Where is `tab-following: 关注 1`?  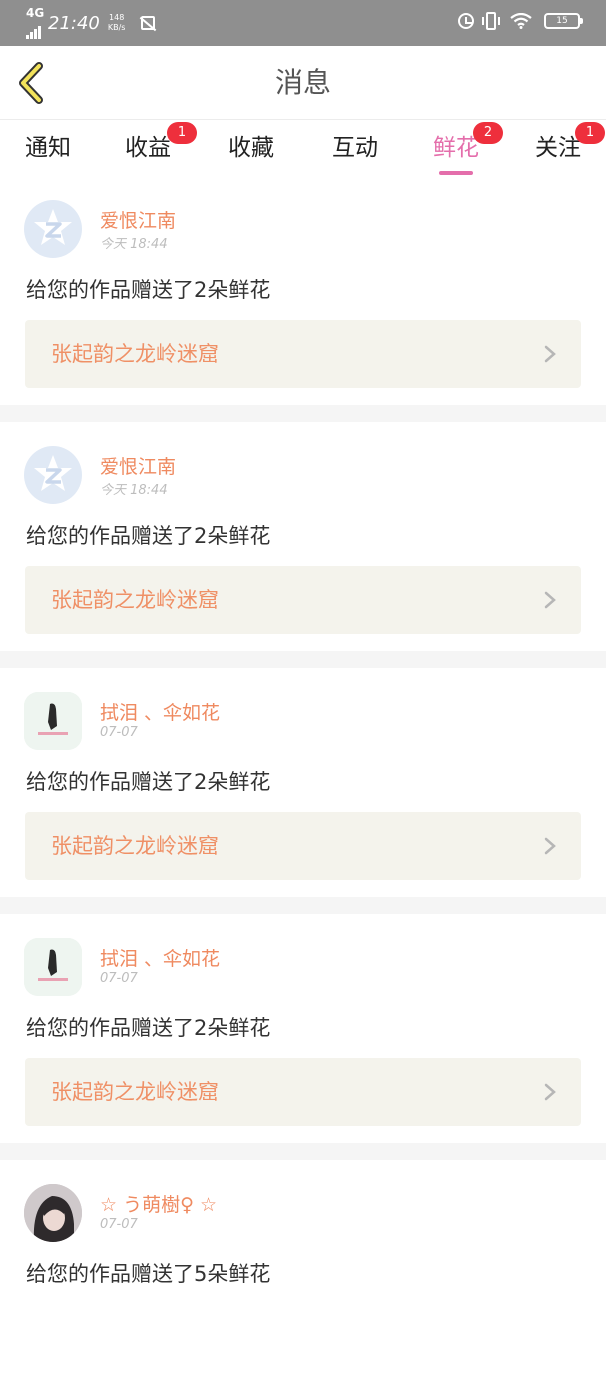 tab-following: 关注 1 is located at coordinates (570, 145).